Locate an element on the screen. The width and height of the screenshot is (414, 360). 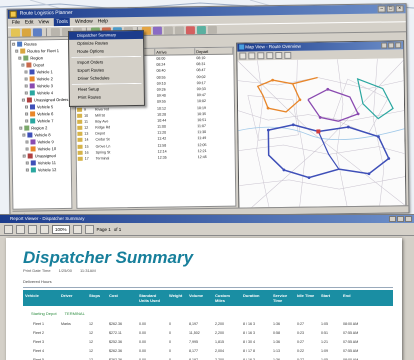
table-cell: Fleet 4 is located at coordinates (38, 351).